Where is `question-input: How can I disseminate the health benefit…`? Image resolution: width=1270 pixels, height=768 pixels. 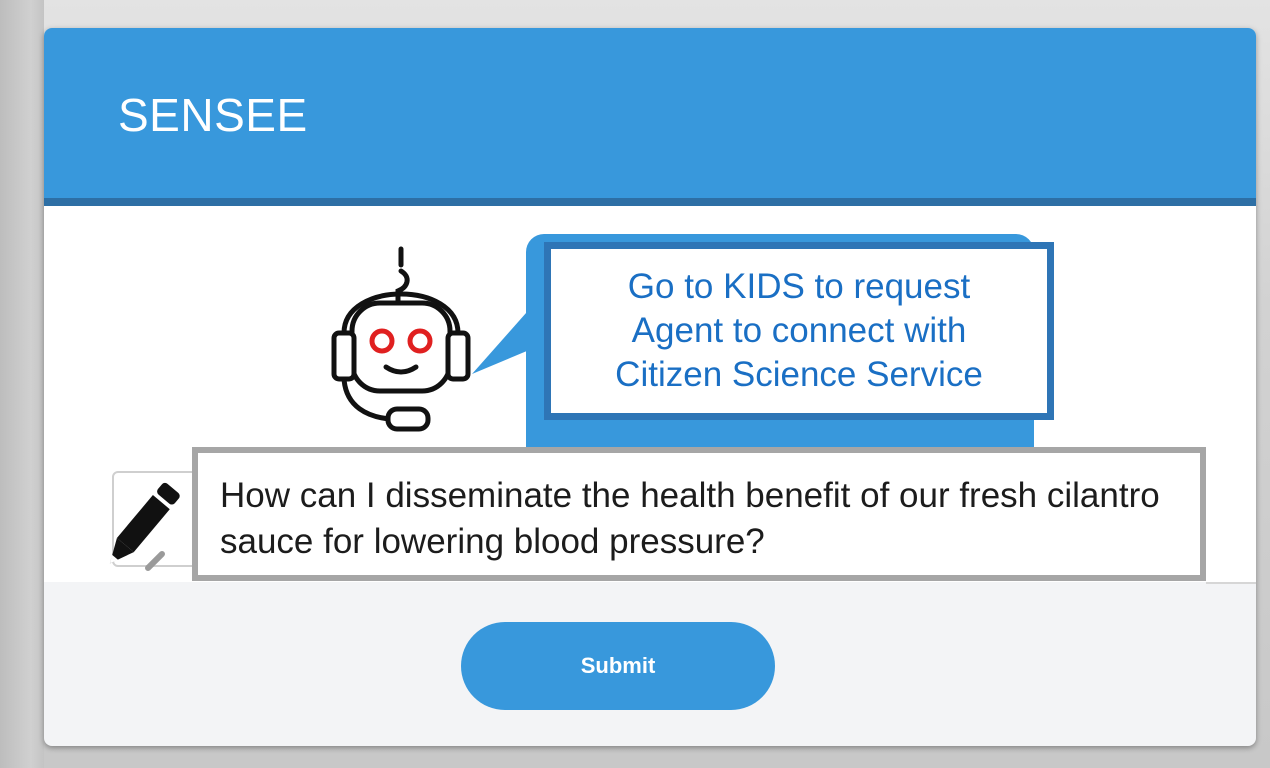 question-input: How can I disseminate the health benefit… is located at coordinates (699, 514).